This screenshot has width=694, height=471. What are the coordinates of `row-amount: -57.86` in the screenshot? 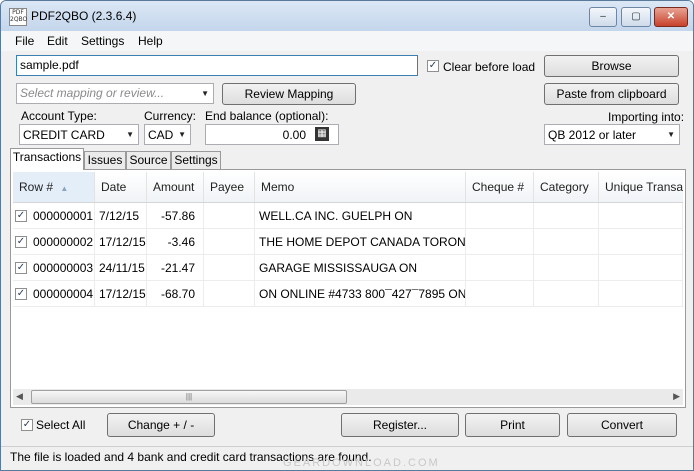 It's located at (175, 216).